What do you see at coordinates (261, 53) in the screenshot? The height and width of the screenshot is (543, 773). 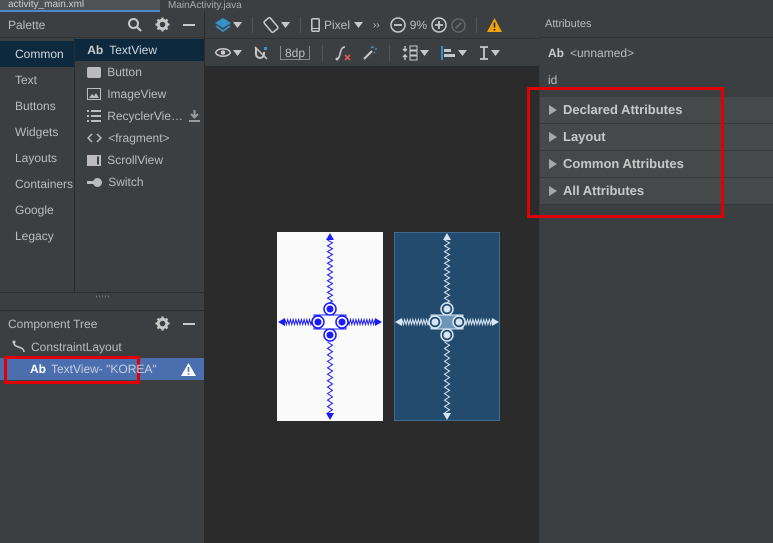 I see `magnet-off-icon` at bounding box center [261, 53].